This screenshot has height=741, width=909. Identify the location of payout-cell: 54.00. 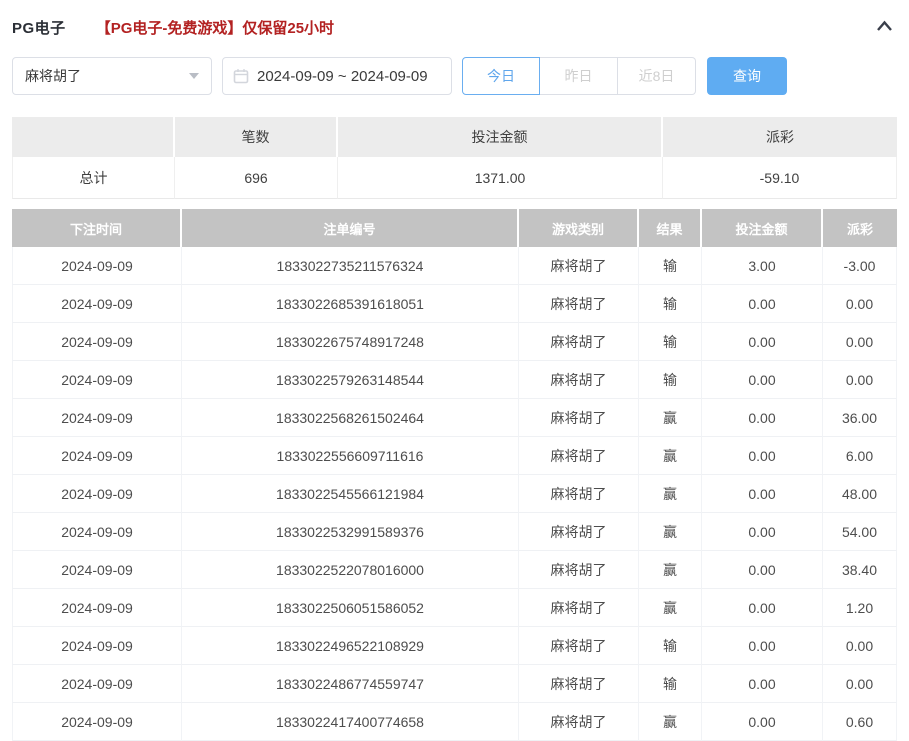
(860, 532).